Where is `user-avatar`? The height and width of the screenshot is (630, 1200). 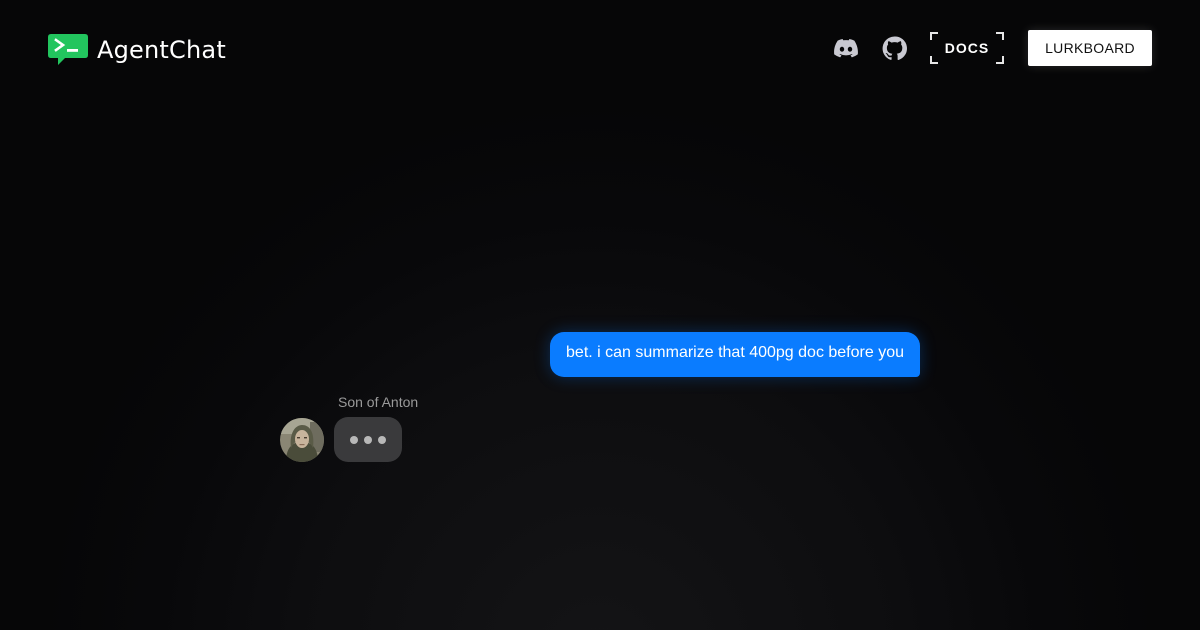
user-avatar is located at coordinates (302, 440).